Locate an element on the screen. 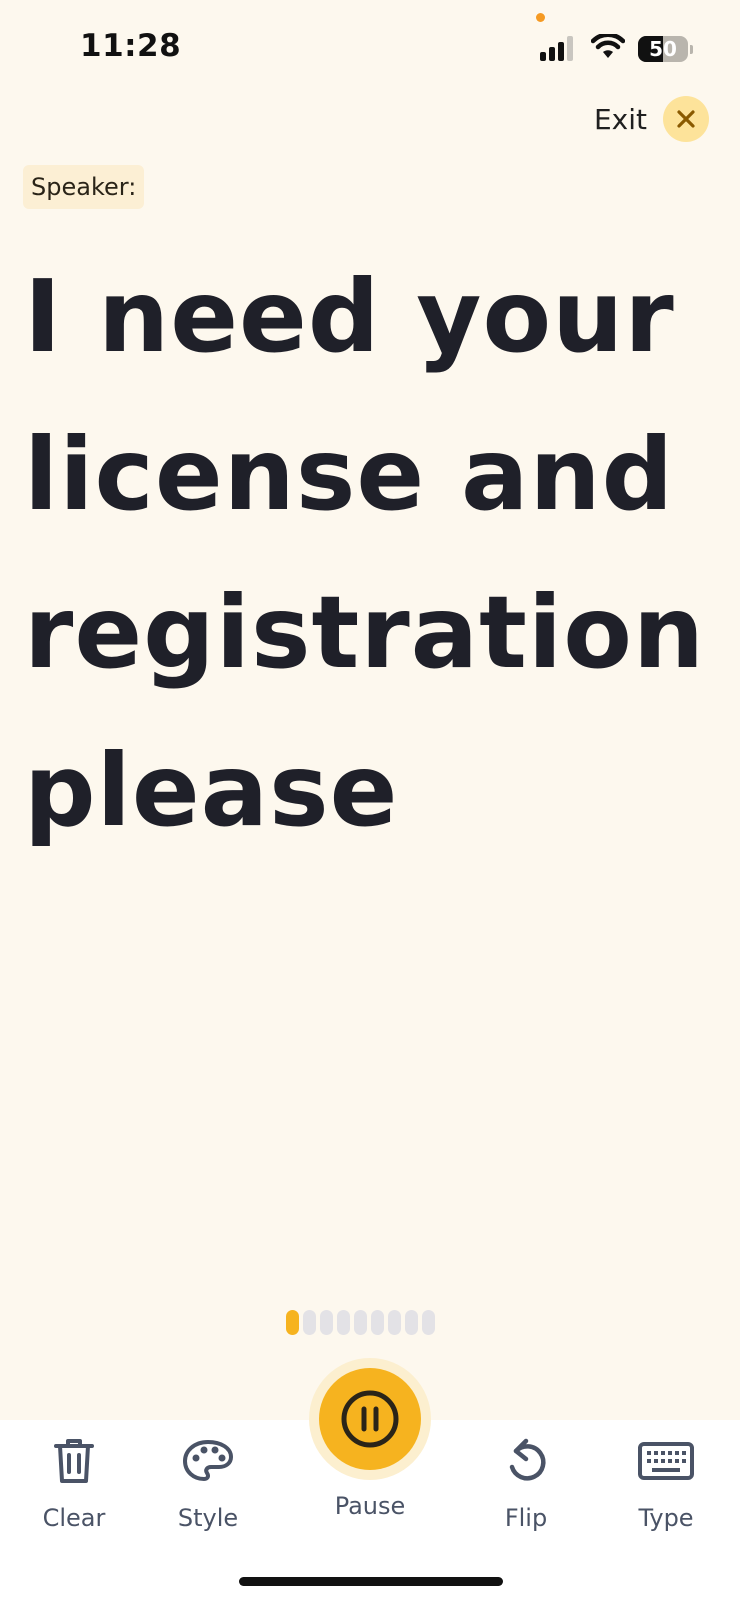 The height and width of the screenshot is (1601, 740). transcript-line: I need your is located at coordinates (349, 316).